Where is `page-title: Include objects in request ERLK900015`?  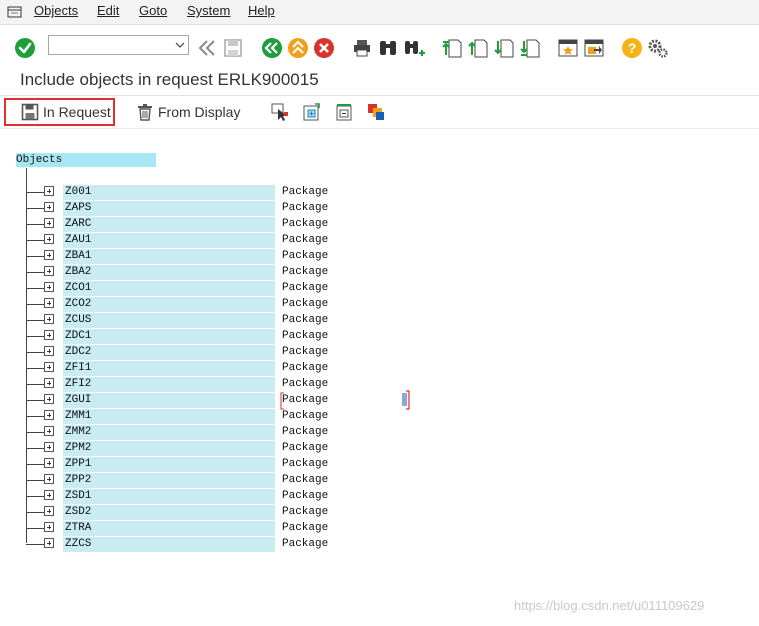 page-title: Include objects in request ERLK900015 is located at coordinates (169, 79).